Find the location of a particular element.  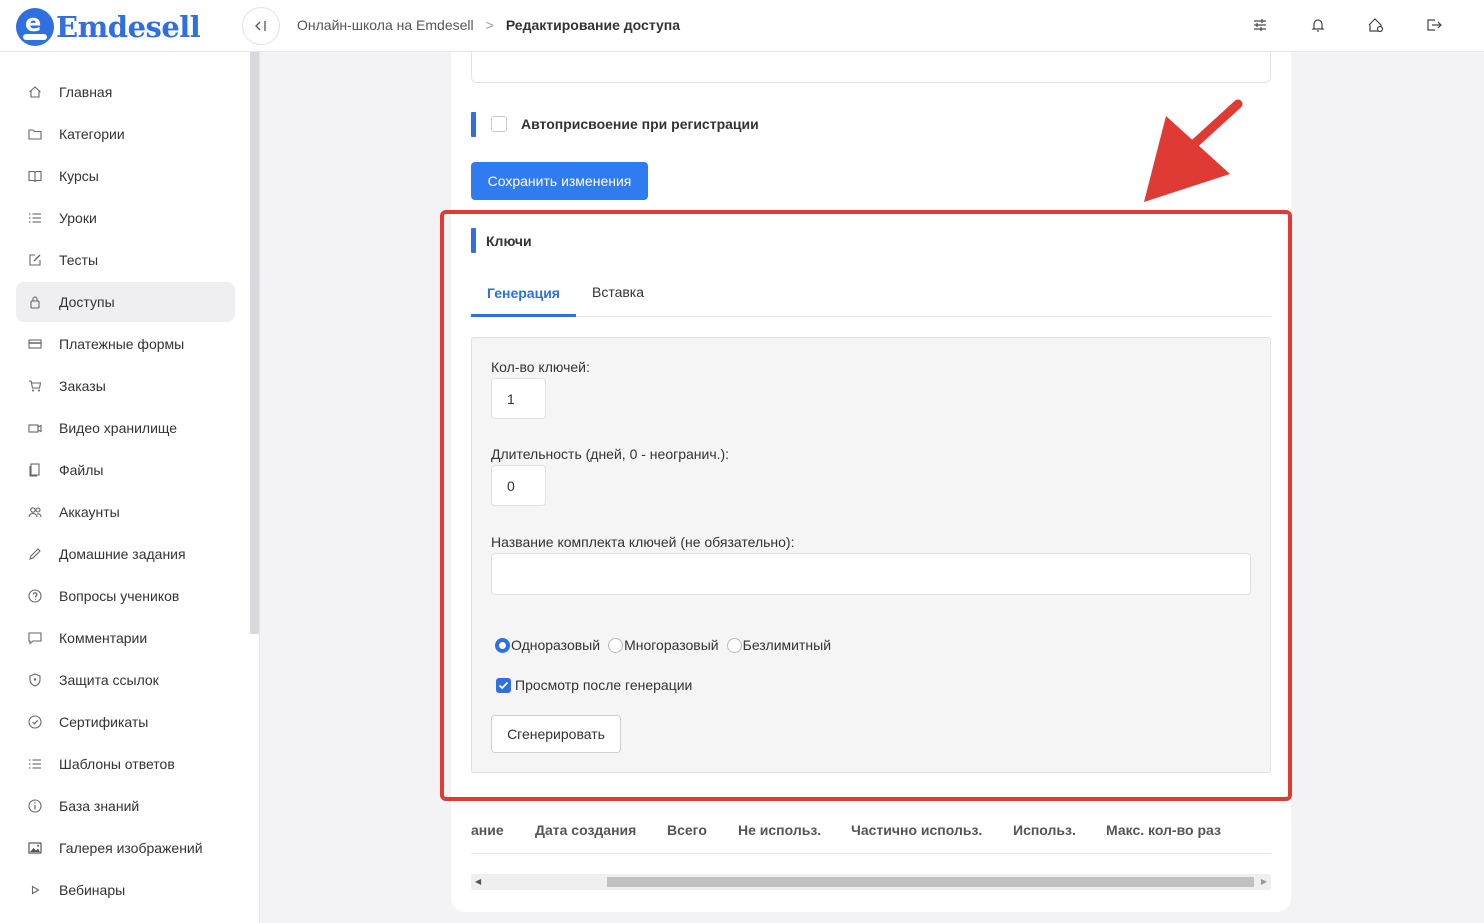

sidebar-item-files: Файлы is located at coordinates (125, 470).